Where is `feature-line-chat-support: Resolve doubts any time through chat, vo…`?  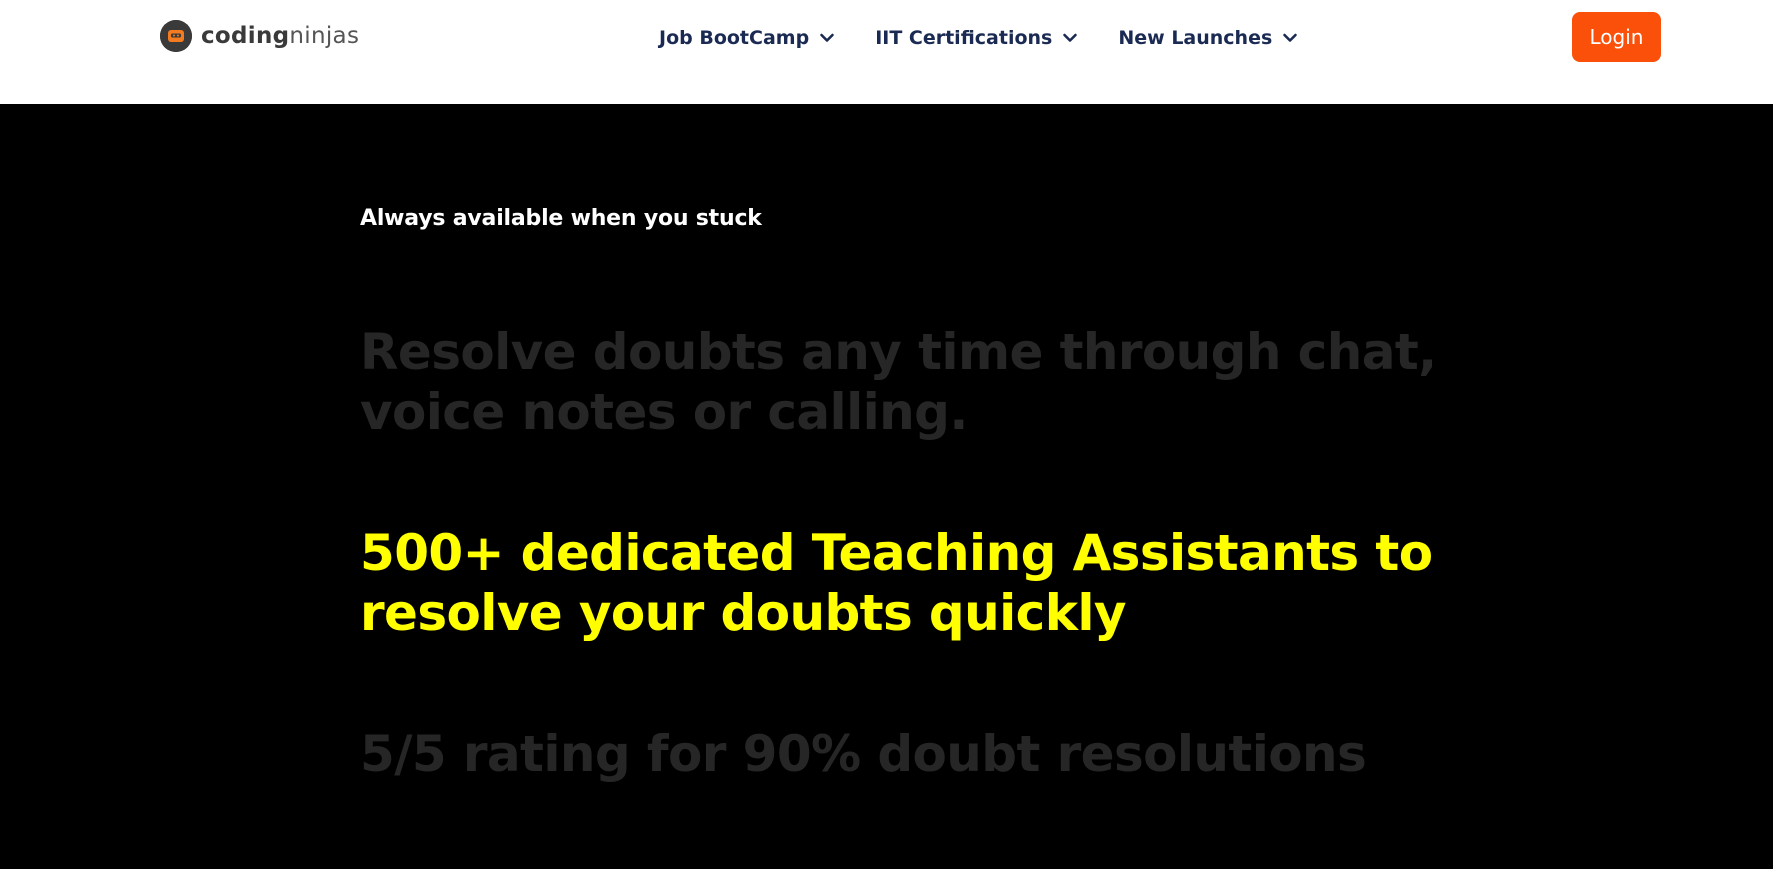
feature-line-chat-support: Resolve doubts any time through chat, vo… is located at coordinates (898, 382).